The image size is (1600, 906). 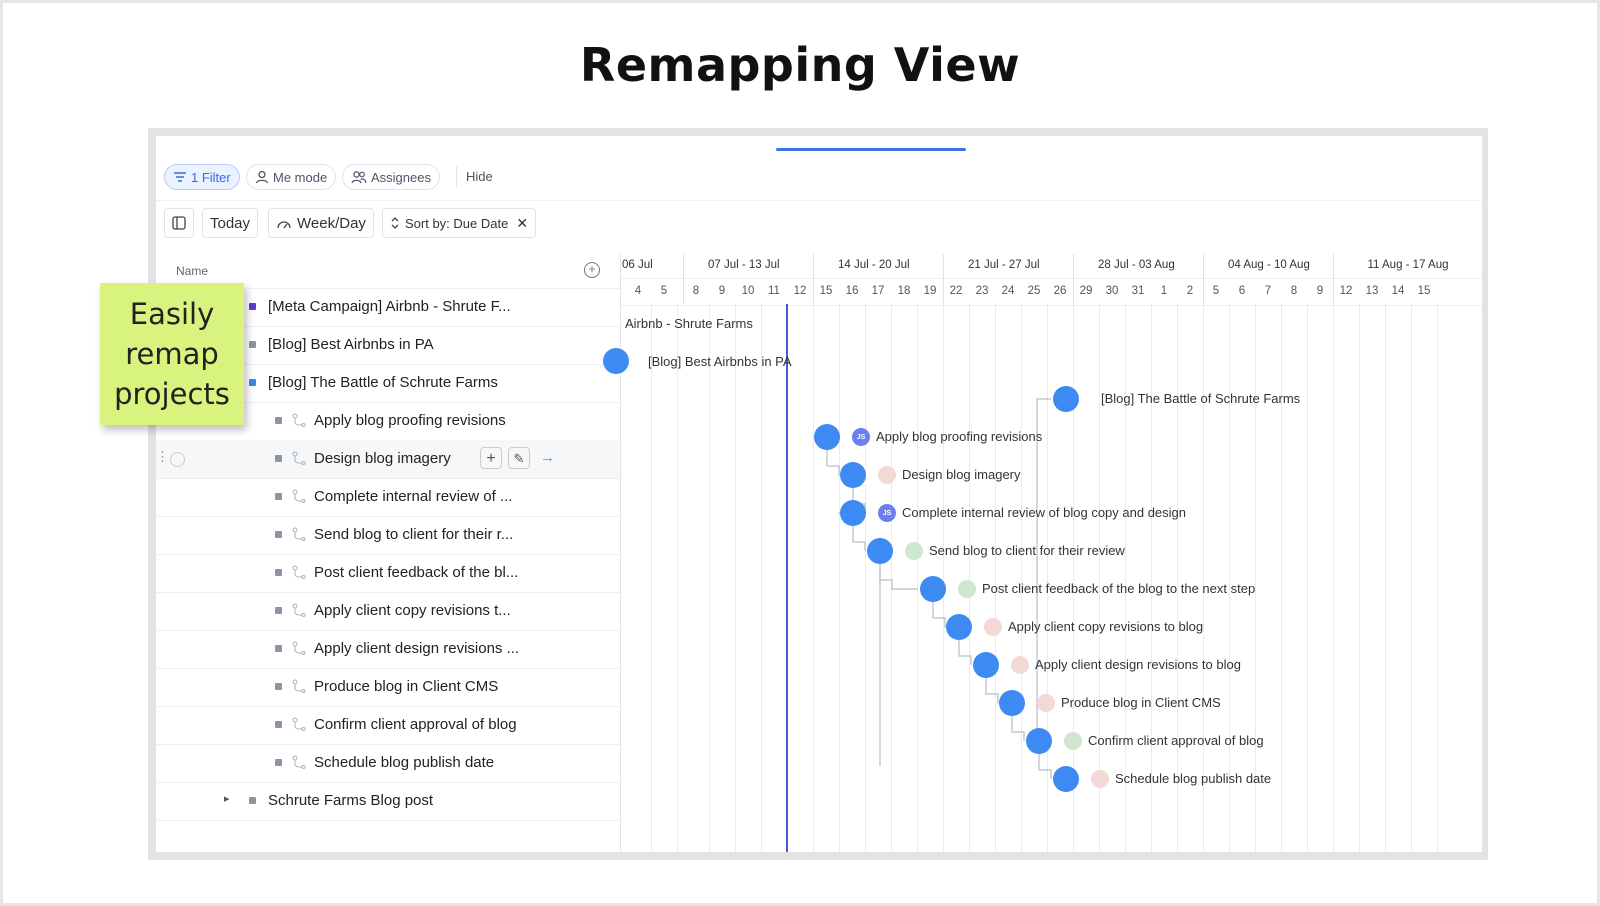 What do you see at coordinates (162, 457) in the screenshot?
I see `drag-handle-icon: ⋮` at bounding box center [162, 457].